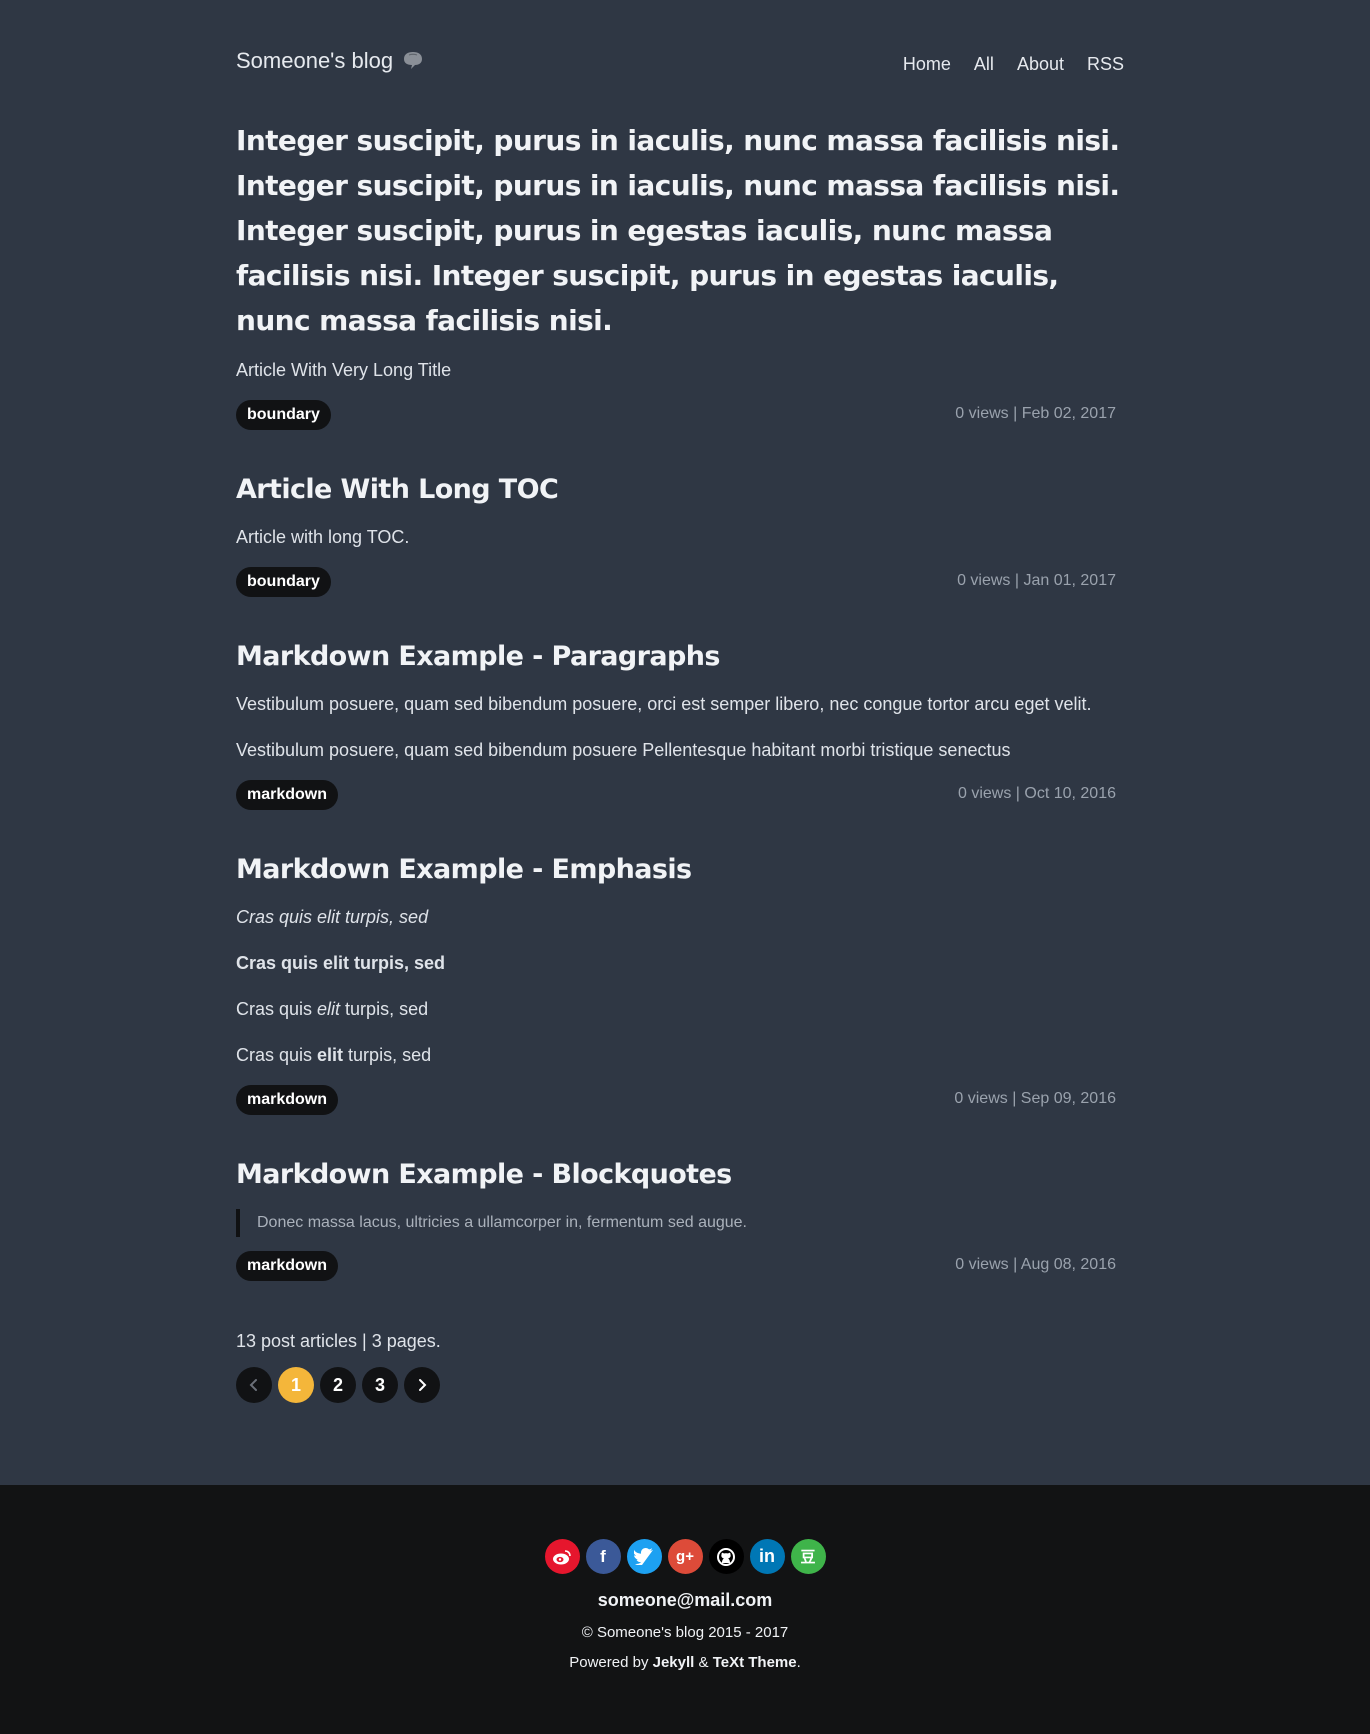 The width and height of the screenshot is (1370, 1734). What do you see at coordinates (603, 1556) in the screenshot?
I see `facebook-icon: f` at bounding box center [603, 1556].